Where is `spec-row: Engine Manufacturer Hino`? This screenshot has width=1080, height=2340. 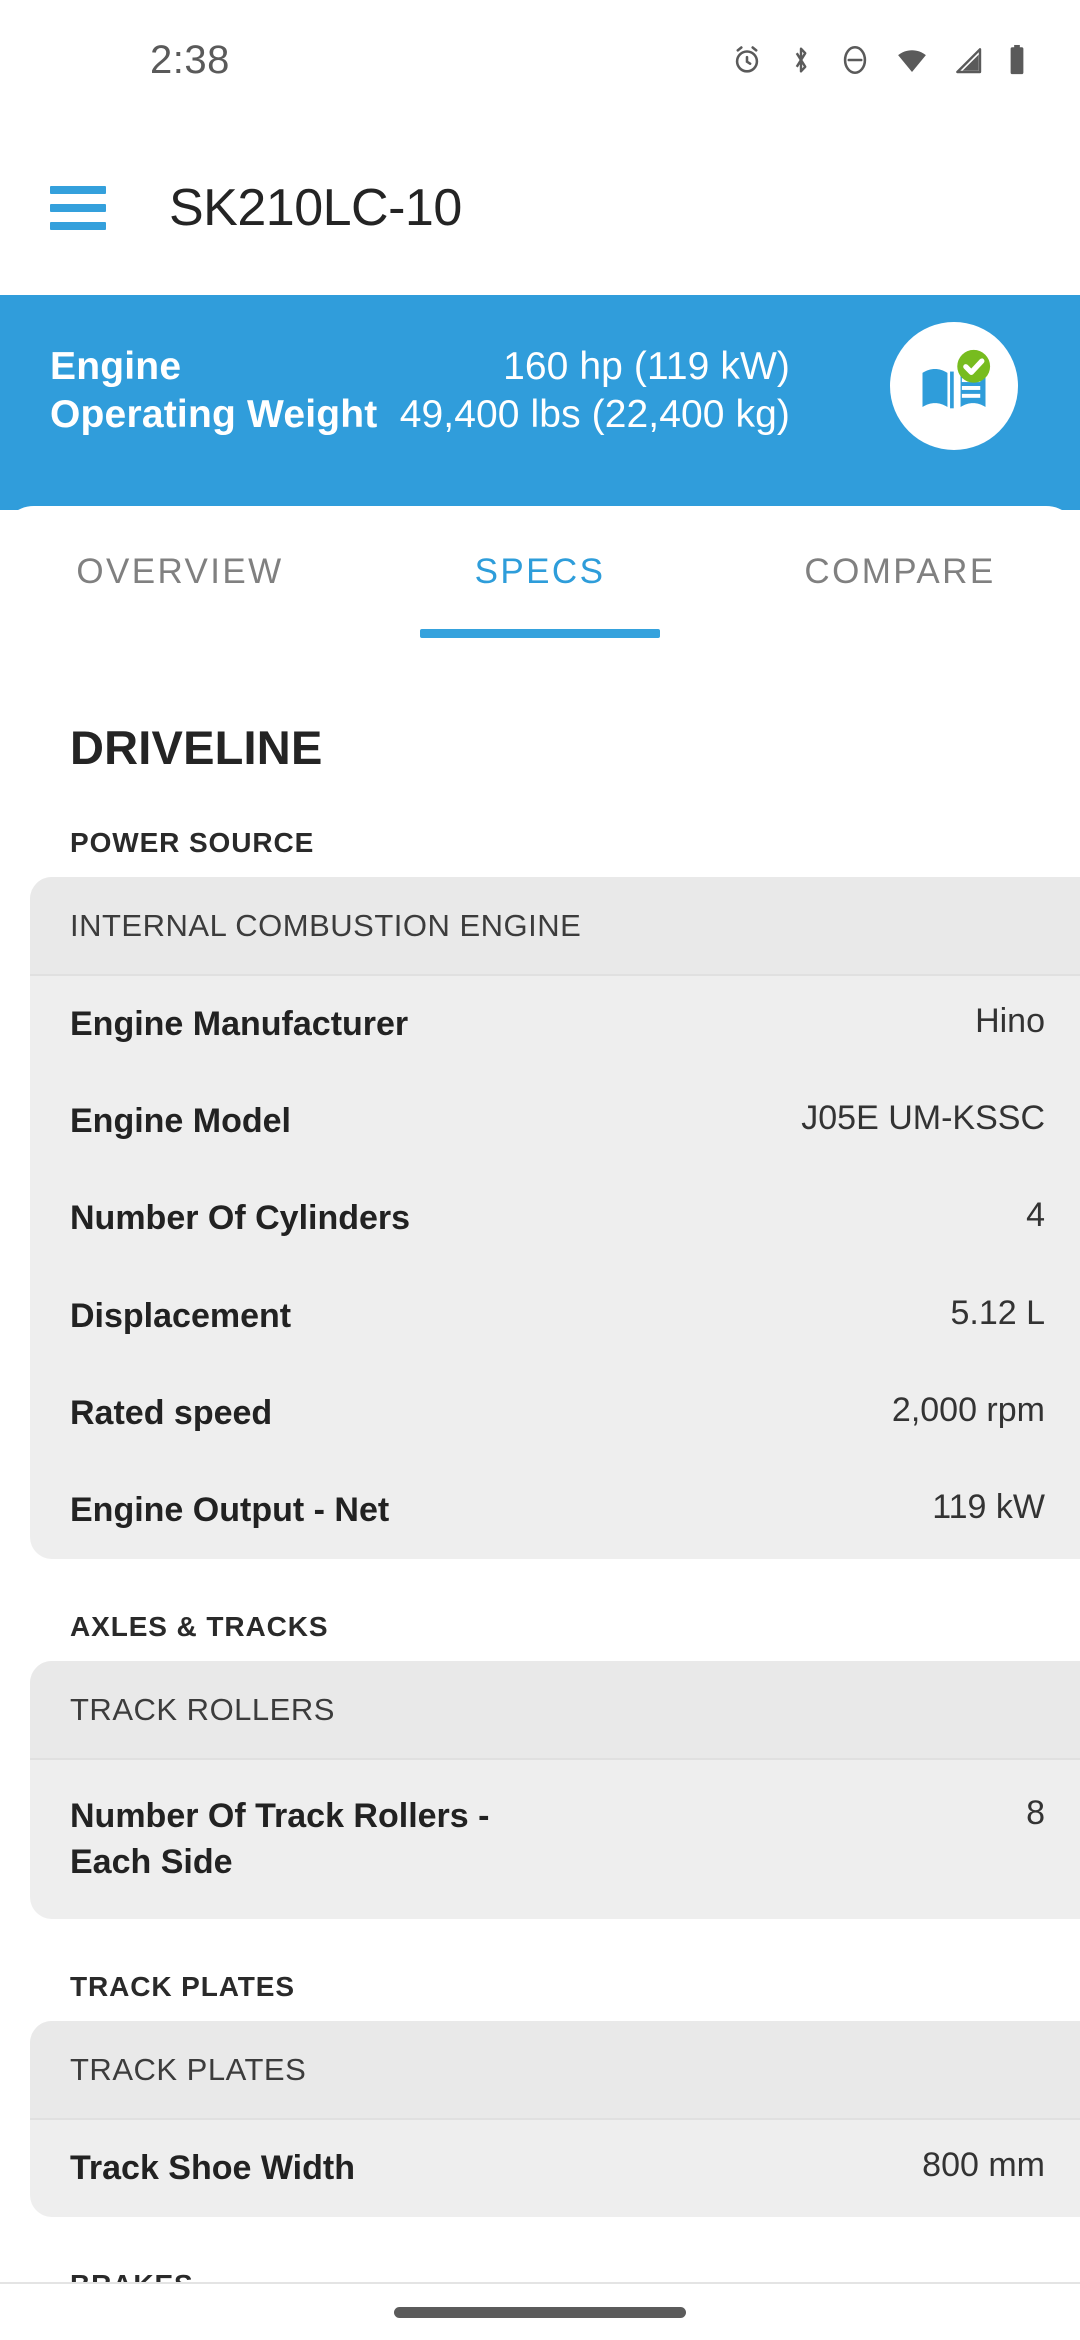 spec-row: Engine Manufacturer Hino is located at coordinates (555, 1024).